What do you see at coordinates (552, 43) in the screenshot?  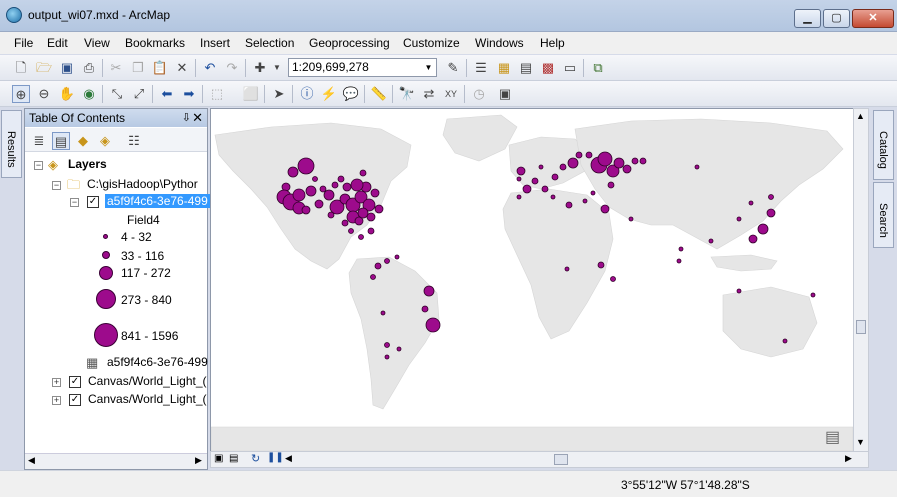 I see `menu-help: Help` at bounding box center [552, 43].